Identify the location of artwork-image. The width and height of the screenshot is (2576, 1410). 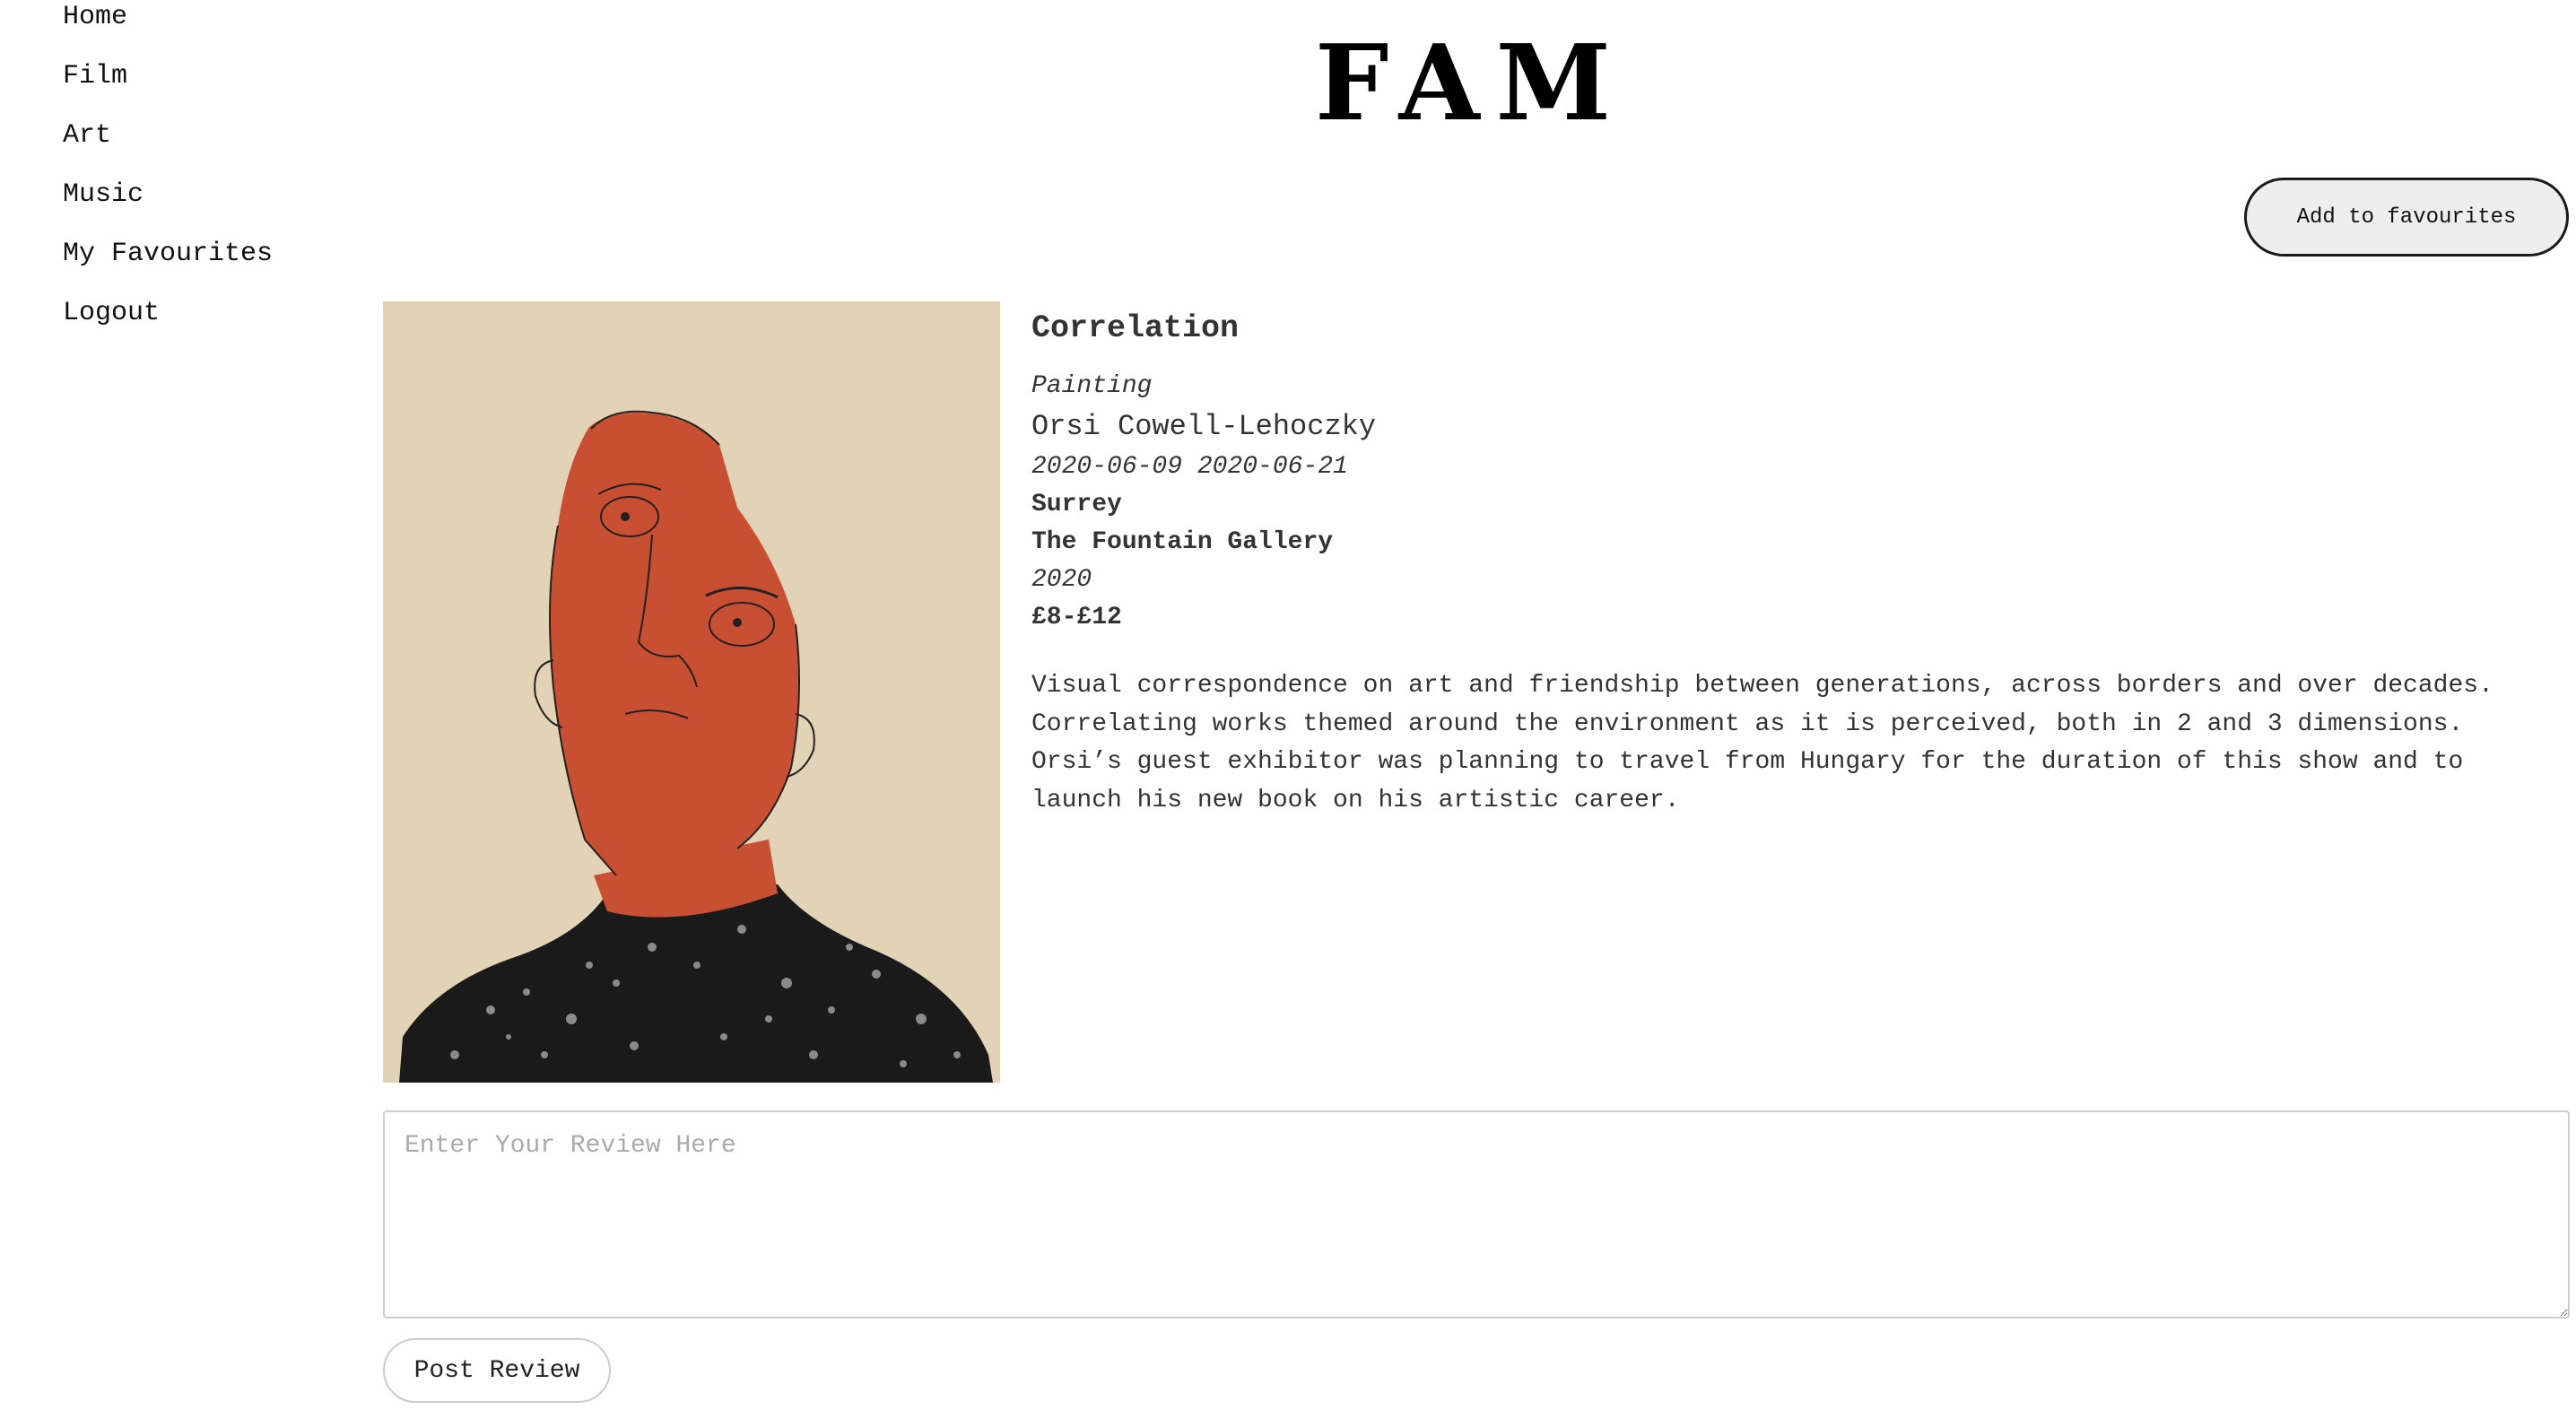
(691, 692).